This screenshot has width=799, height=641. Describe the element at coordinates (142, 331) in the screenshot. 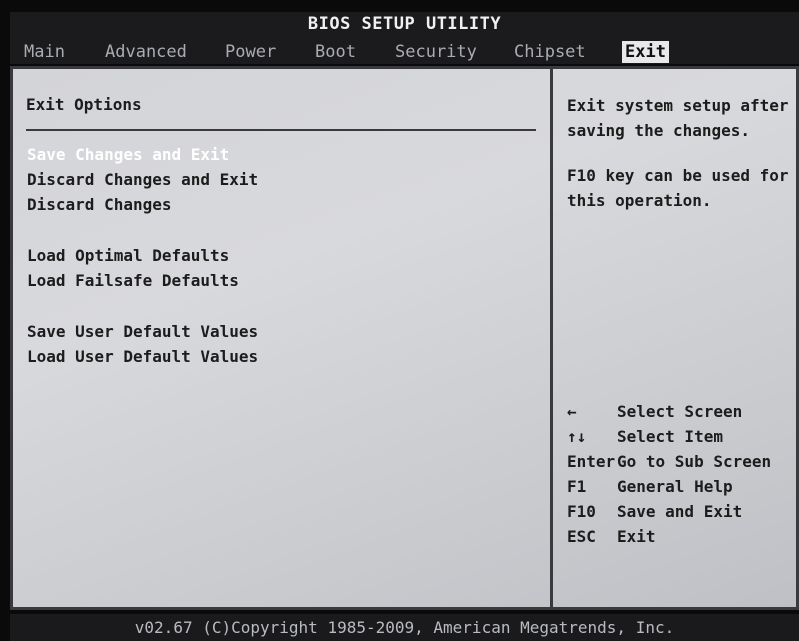

I see `option-save-user-default-values: Save User Default Values` at that location.